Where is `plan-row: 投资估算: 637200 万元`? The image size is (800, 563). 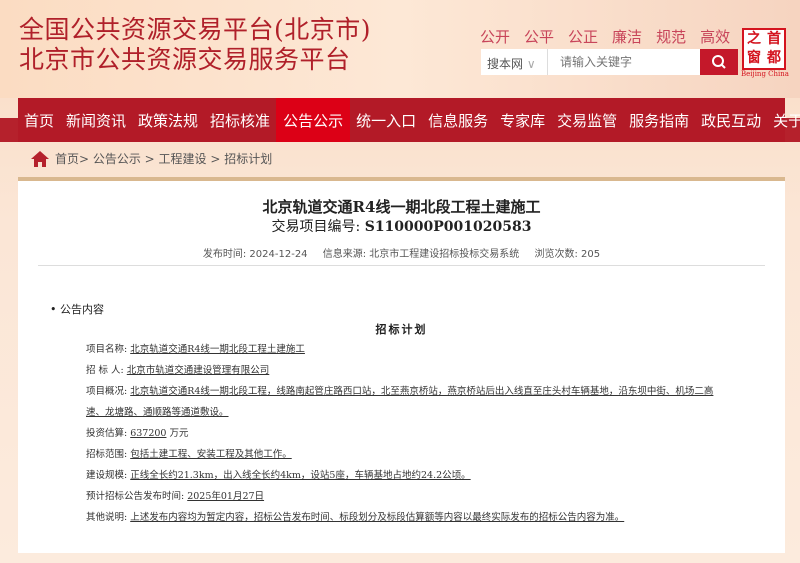 plan-row: 投资估算: 637200 万元 is located at coordinates (406, 433).